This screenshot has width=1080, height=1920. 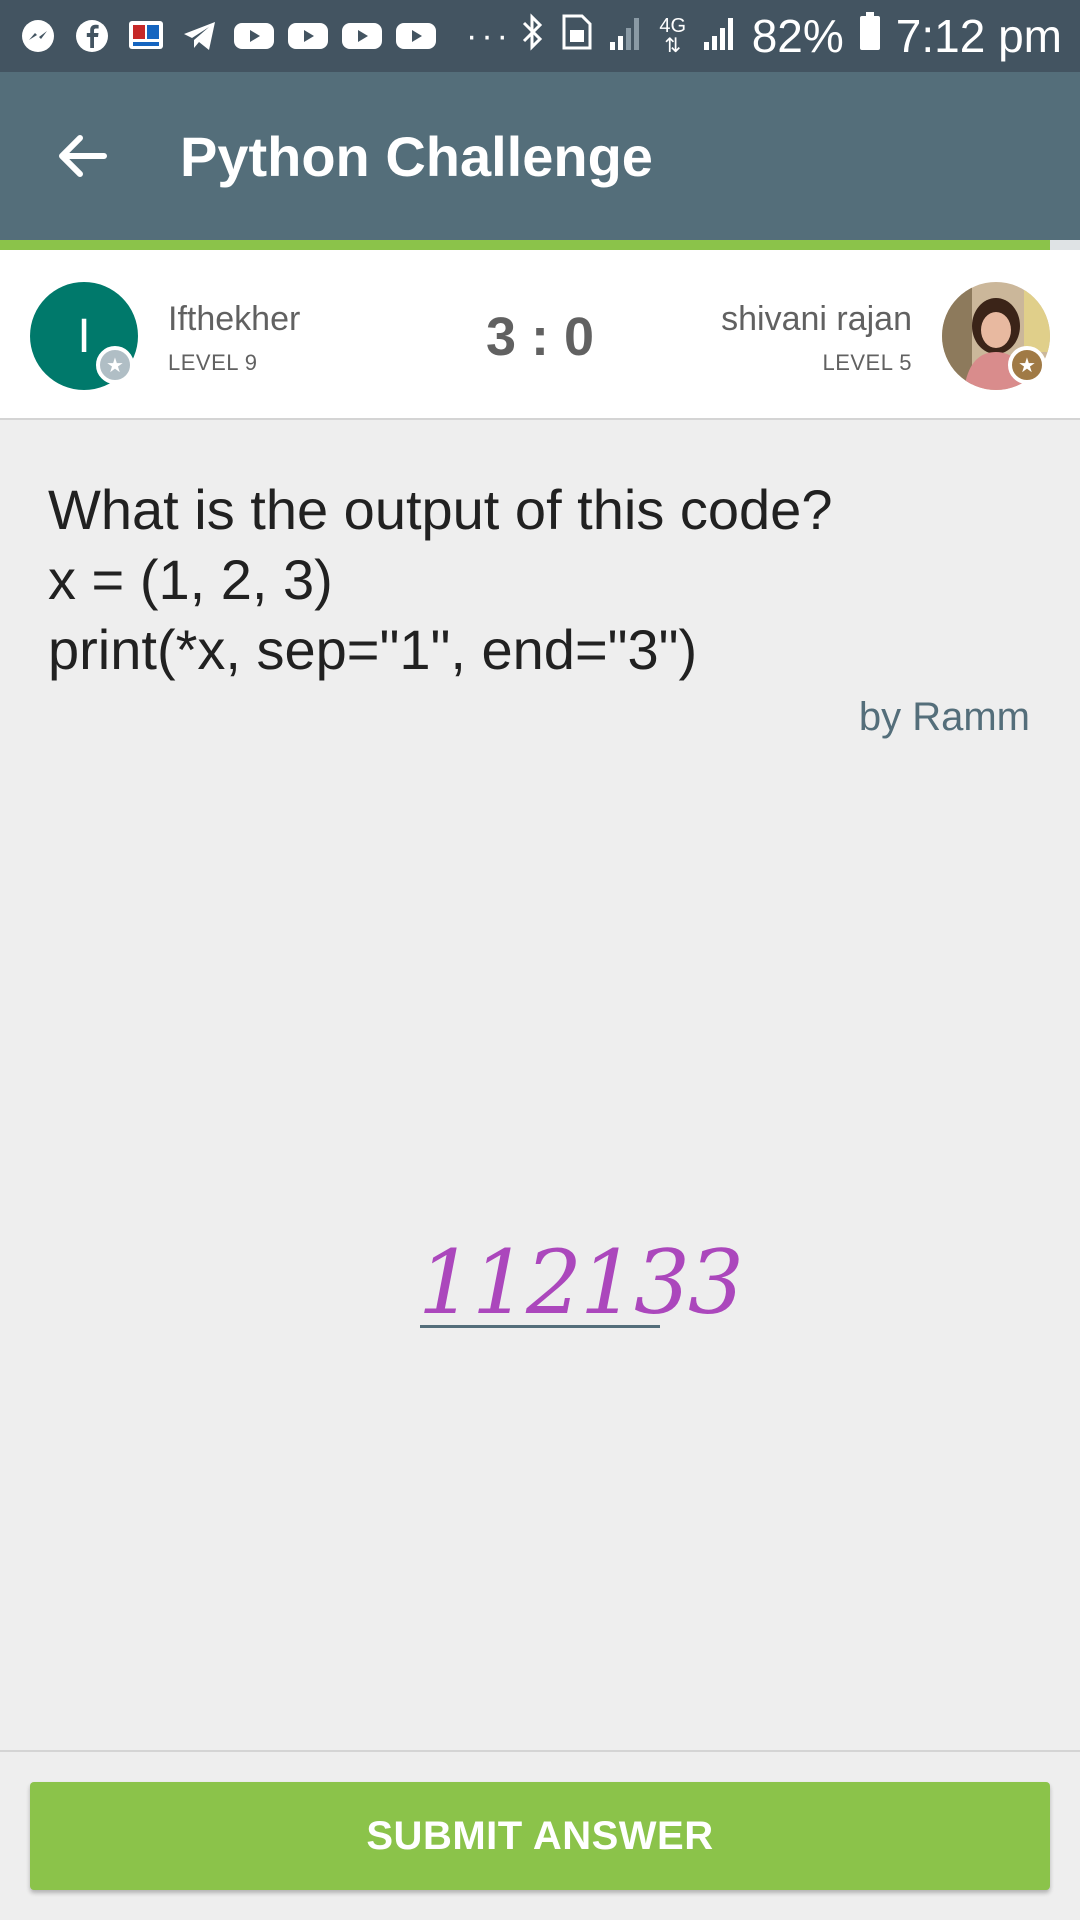 I want to click on system-status: 4G ⇅ 82% 7:12 pm, so click(x=791, y=36).